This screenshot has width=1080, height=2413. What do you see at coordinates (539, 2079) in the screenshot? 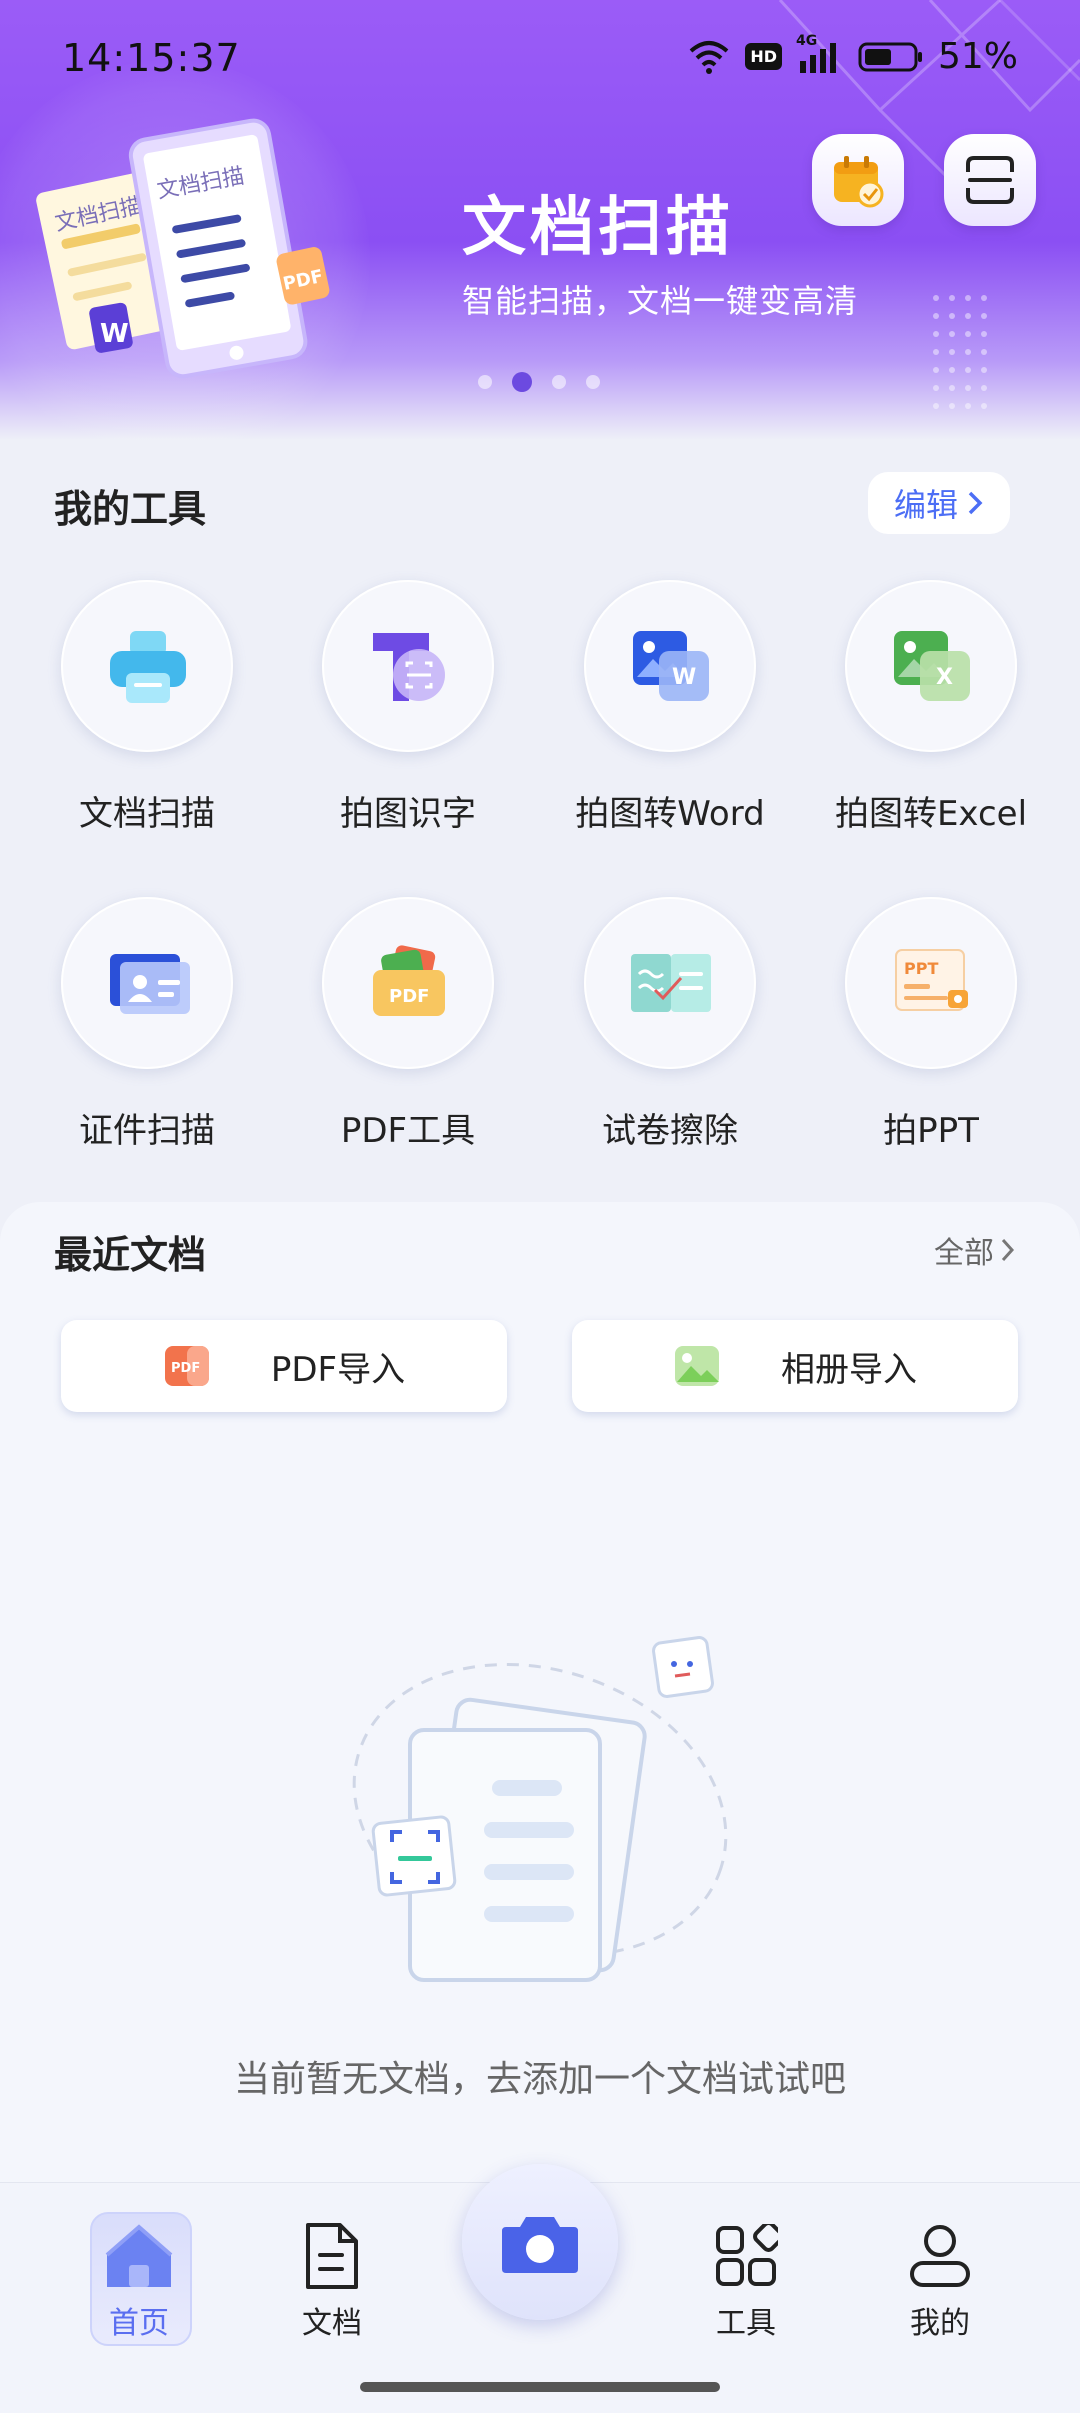
I see `empty-docs-text: 当前暂无文档，去添加一个文档试试吧` at bounding box center [539, 2079].